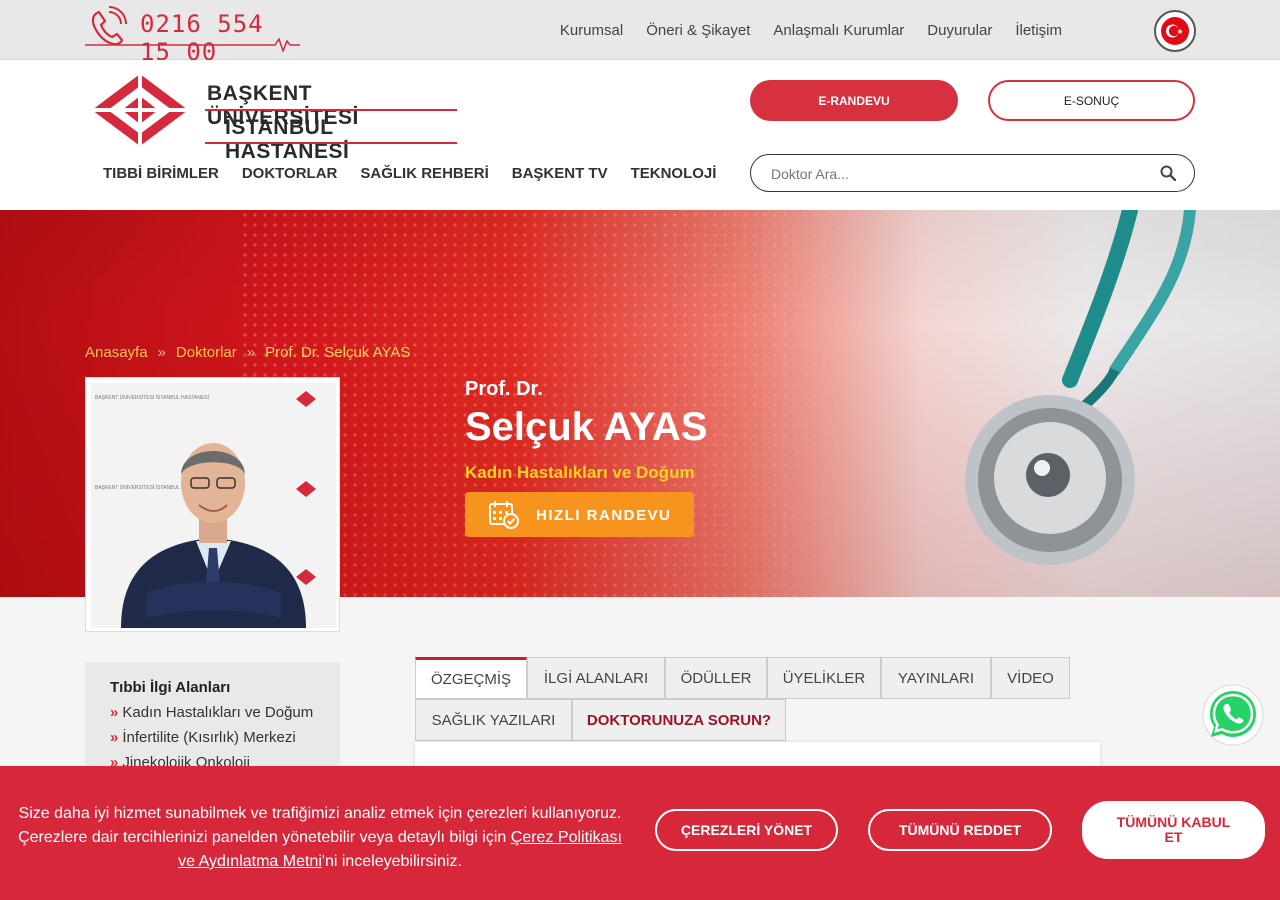 Image resolution: width=1280 pixels, height=900 pixels. I want to click on toplink-kurumsal: Kurumsal, so click(591, 30).